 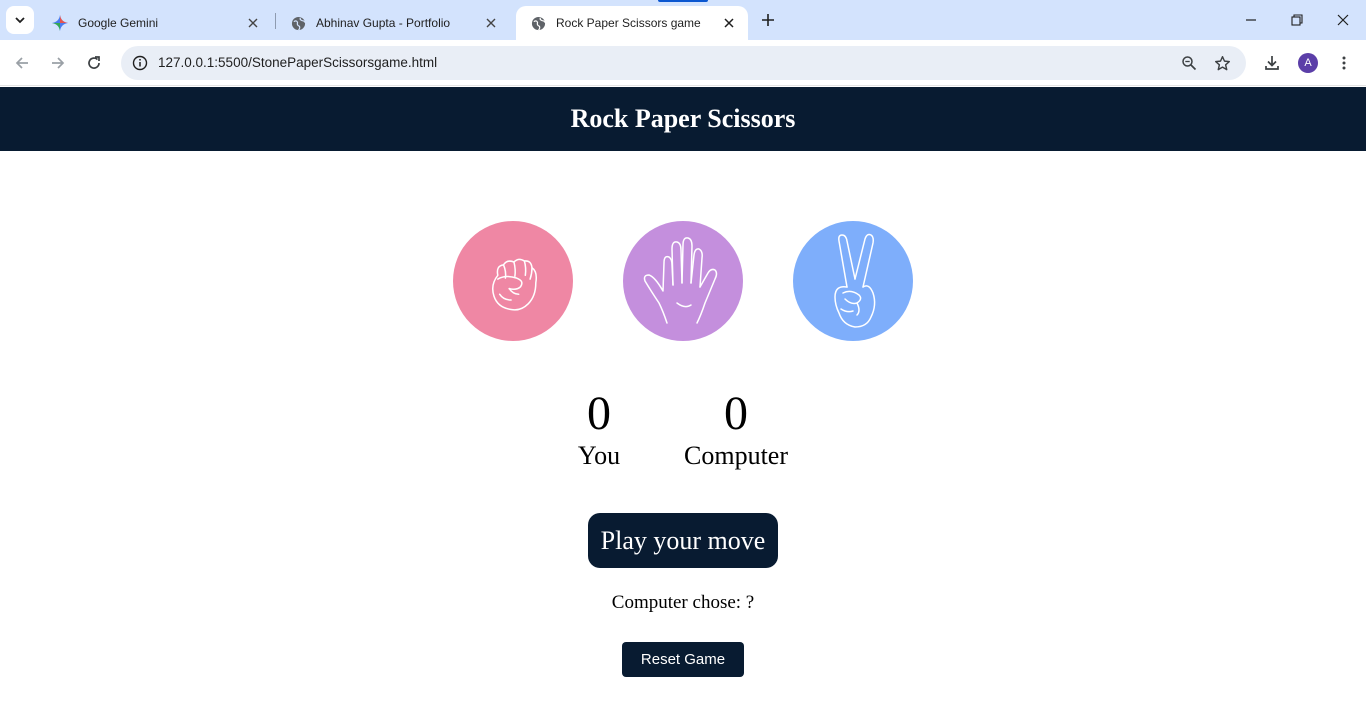 I want to click on rock-choice, so click(x=513, y=281).